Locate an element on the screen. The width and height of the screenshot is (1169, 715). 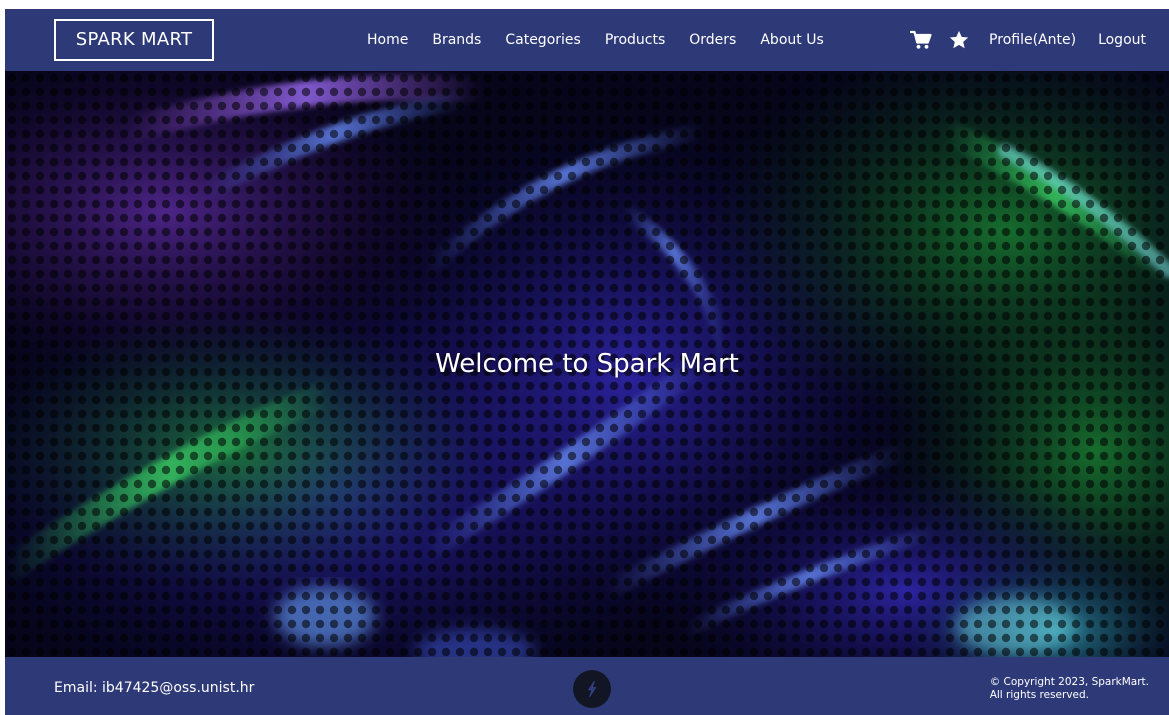
lightning-bolt-icon is located at coordinates (592, 689).